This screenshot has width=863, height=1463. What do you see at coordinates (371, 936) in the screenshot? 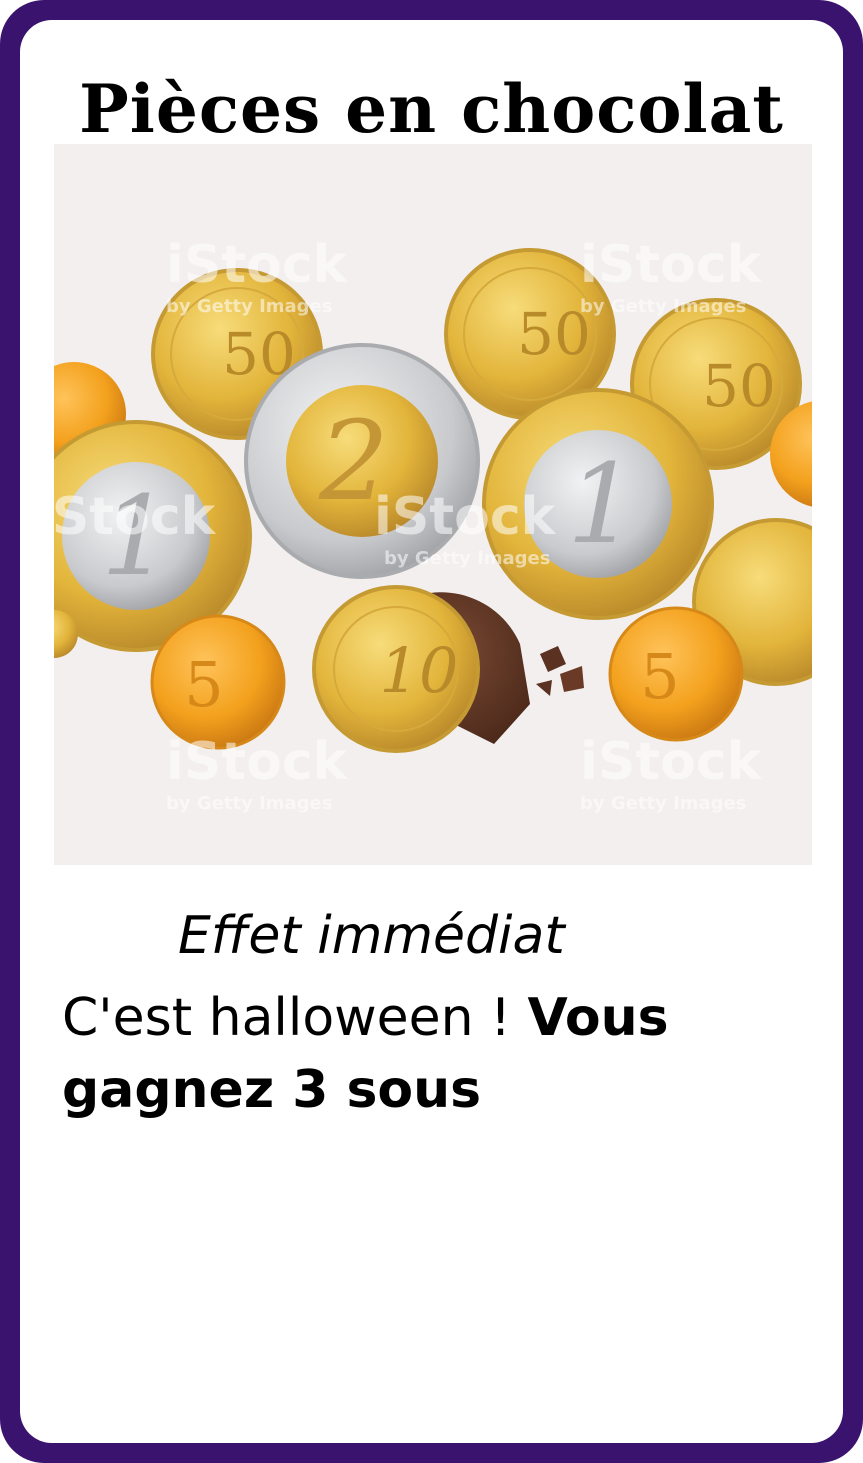
I see `effect-timing-label: Effet immédiat` at bounding box center [371, 936].